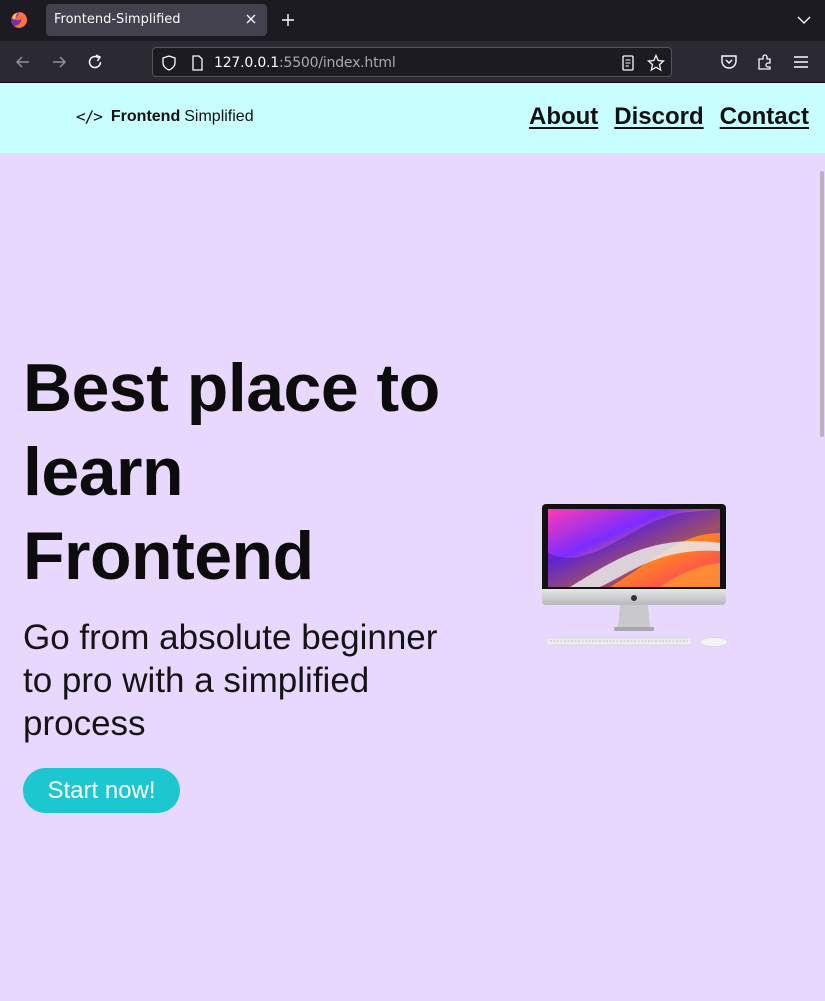 The width and height of the screenshot is (825, 1001). What do you see at coordinates (117, 19) in the screenshot?
I see `tab-title: Frontend-Simplified` at bounding box center [117, 19].